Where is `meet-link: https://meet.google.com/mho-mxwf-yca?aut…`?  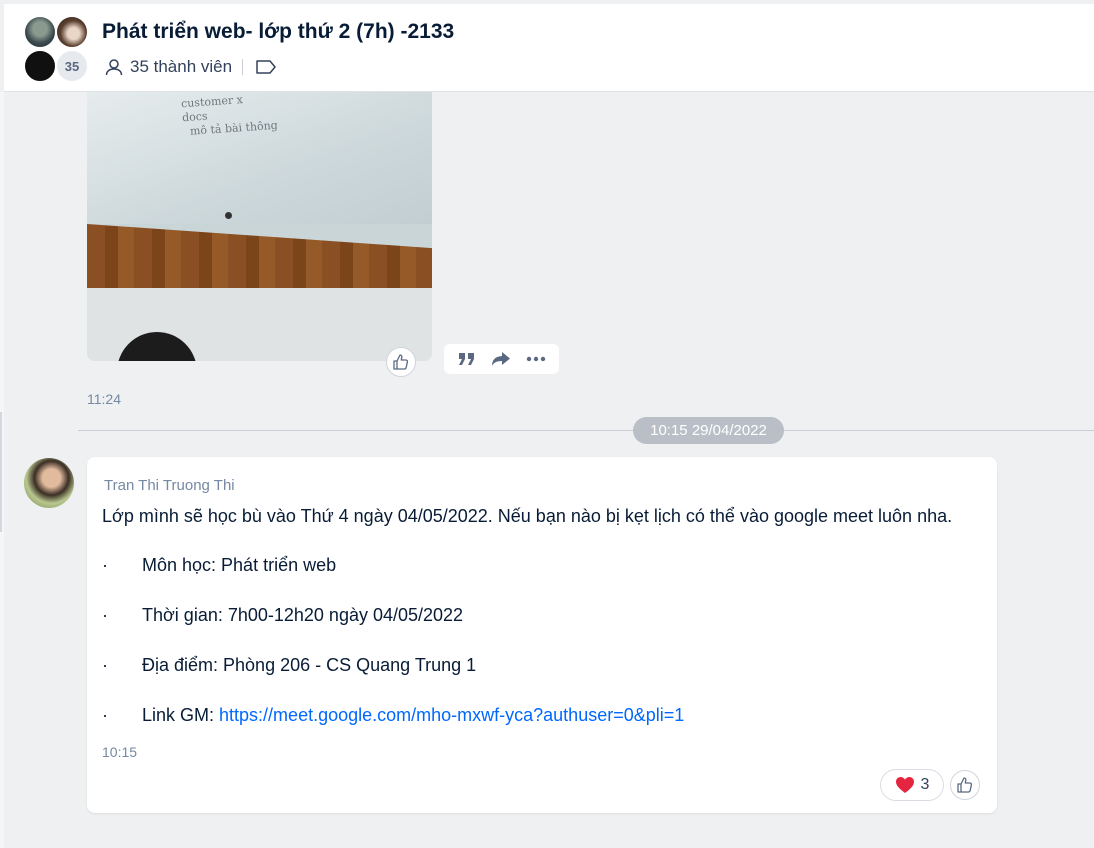 meet-link: https://meet.google.com/mho-mxwf-yca?aut… is located at coordinates (451, 715).